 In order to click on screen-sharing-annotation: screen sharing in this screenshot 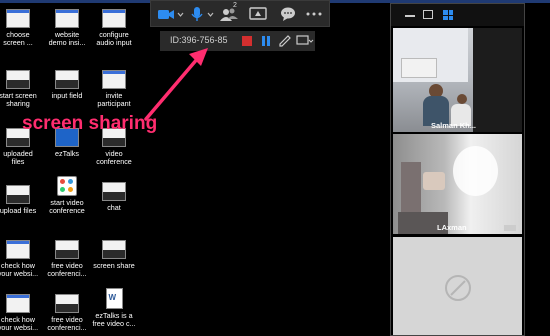, I will do `click(90, 123)`.